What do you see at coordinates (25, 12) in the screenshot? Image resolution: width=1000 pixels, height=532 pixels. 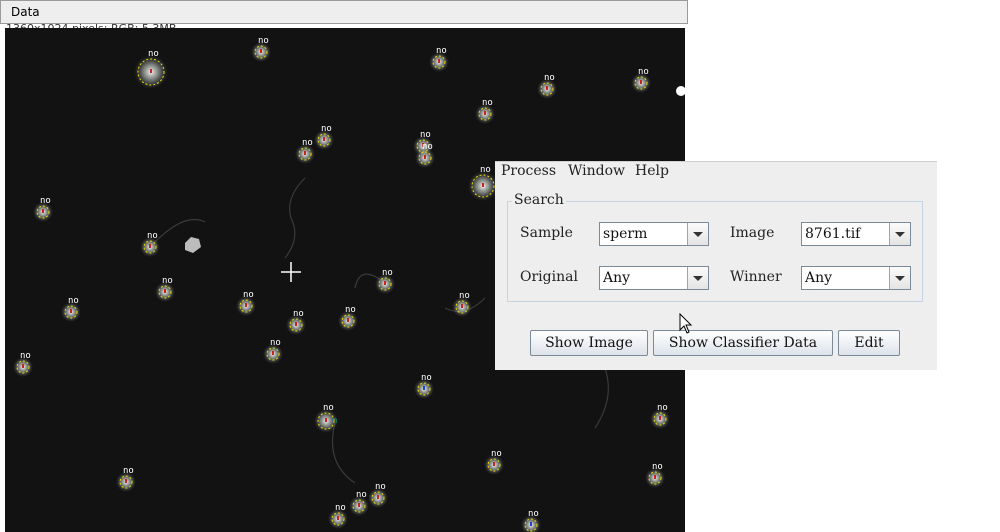 I see `image-window-title: Data` at bounding box center [25, 12].